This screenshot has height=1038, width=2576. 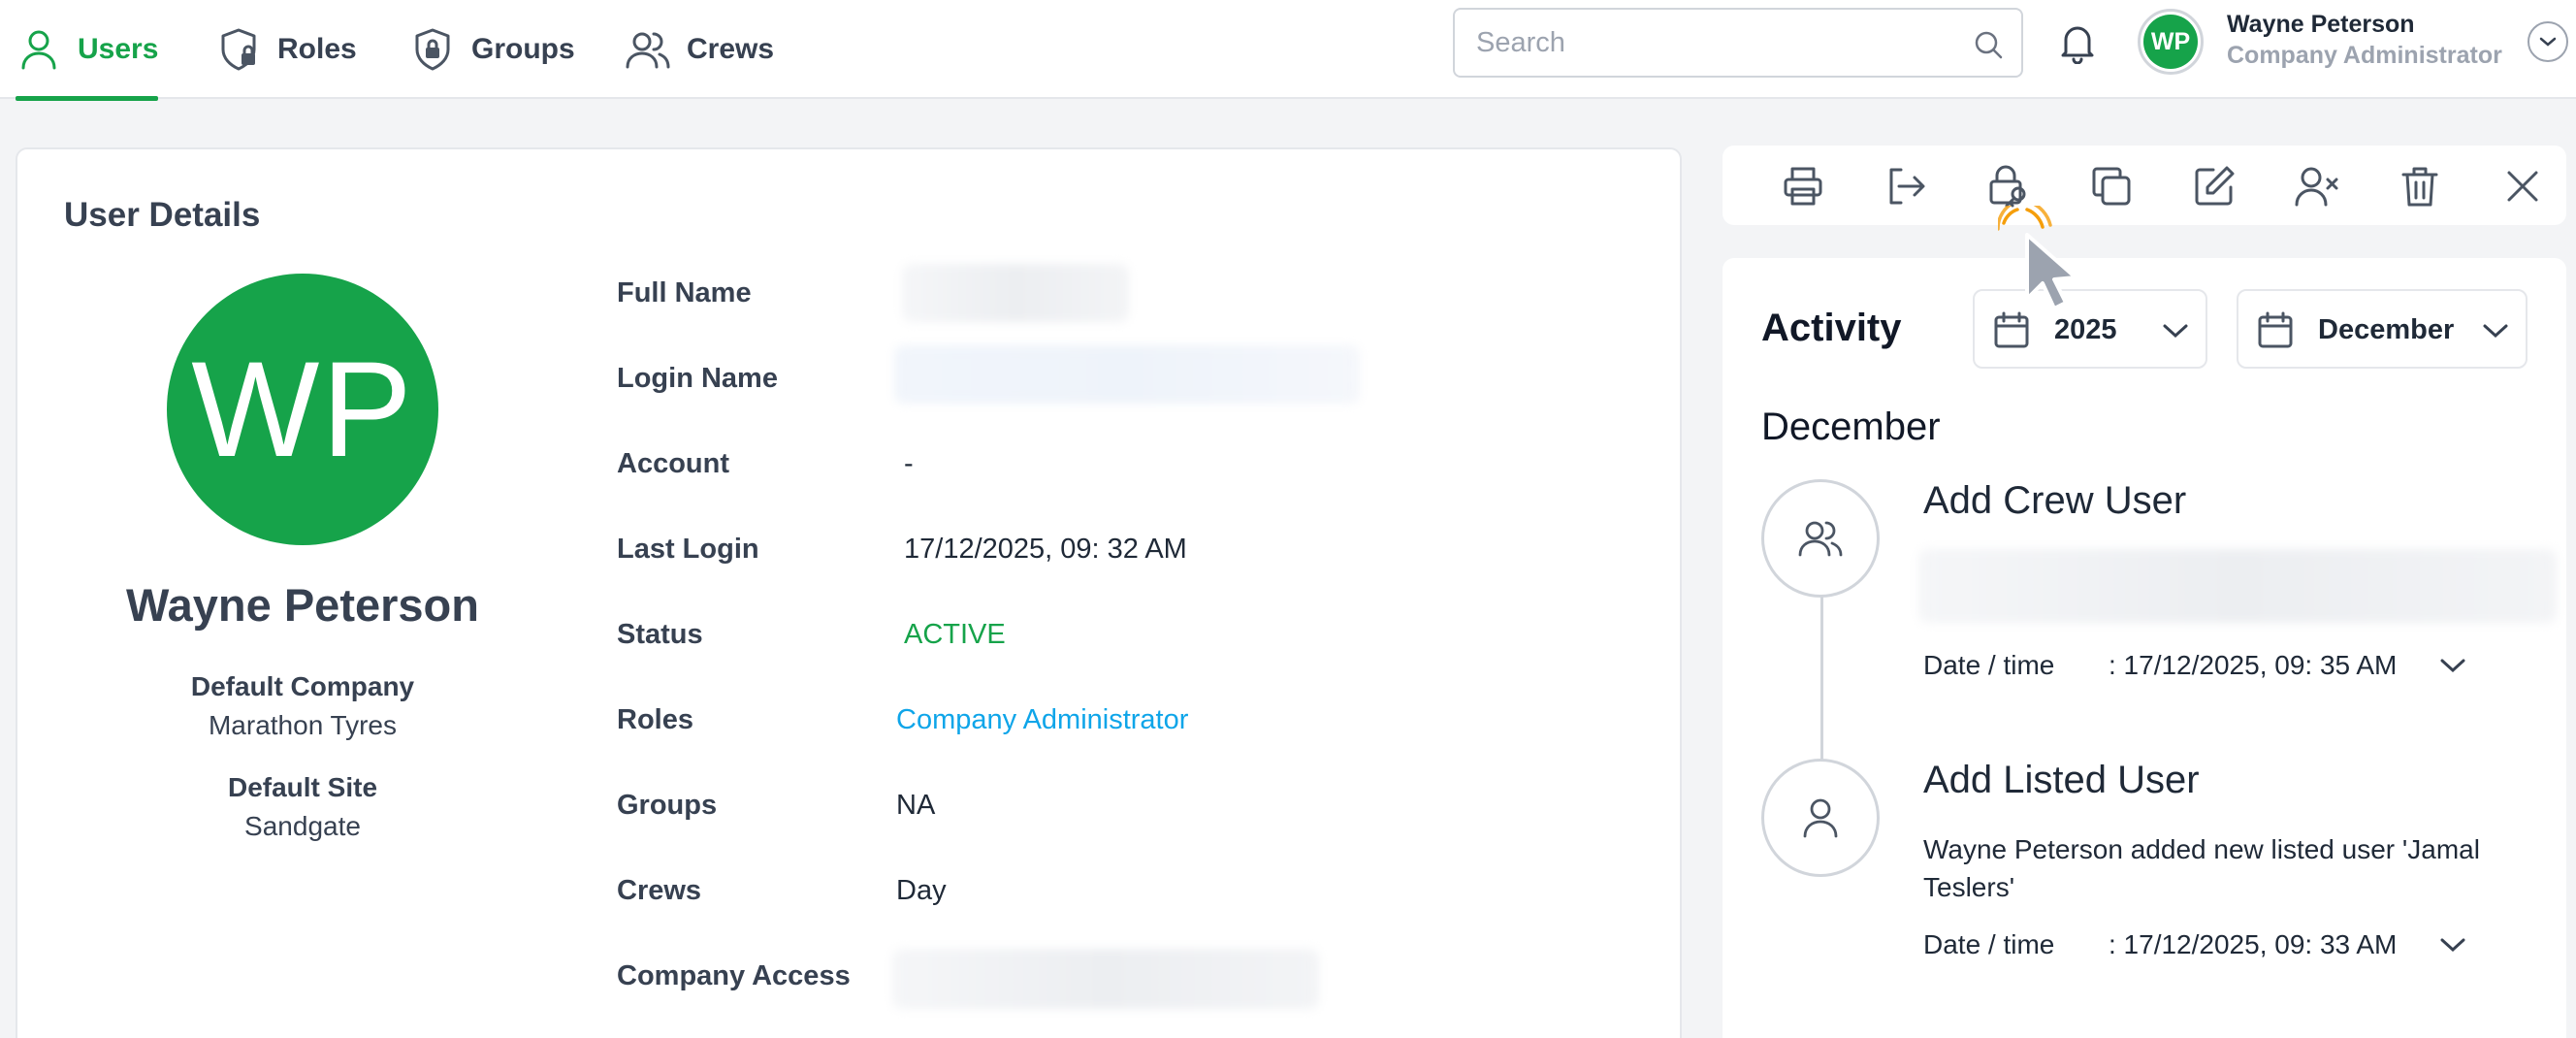 I want to click on copy-button, so click(x=2111, y=186).